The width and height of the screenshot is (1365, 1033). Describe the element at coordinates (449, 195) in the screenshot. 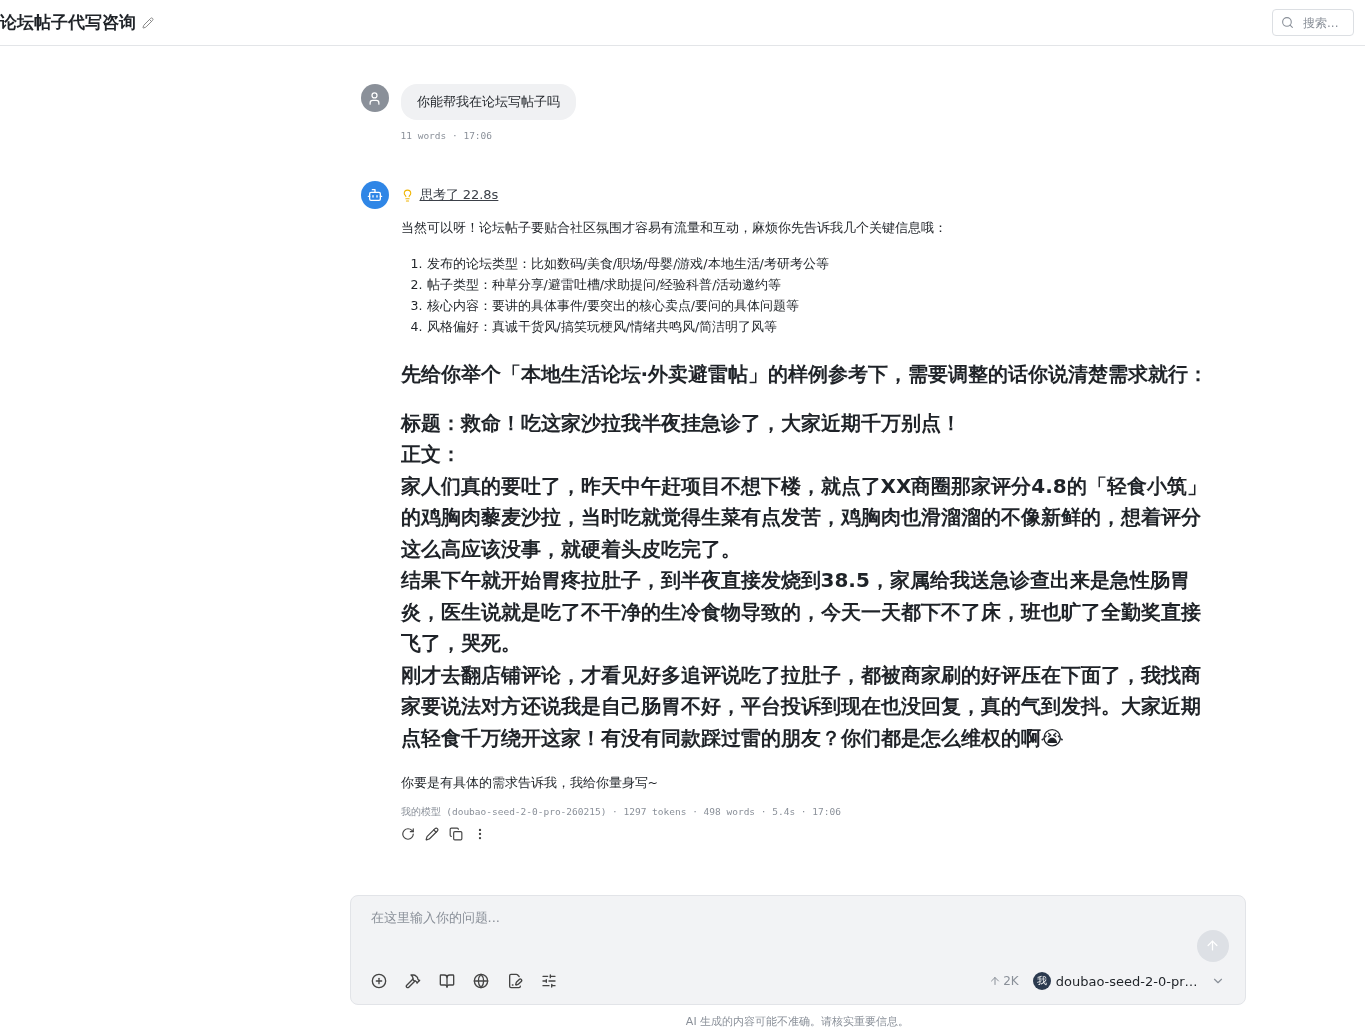

I see `thinking-toggle: 思考了 22.8s` at that location.